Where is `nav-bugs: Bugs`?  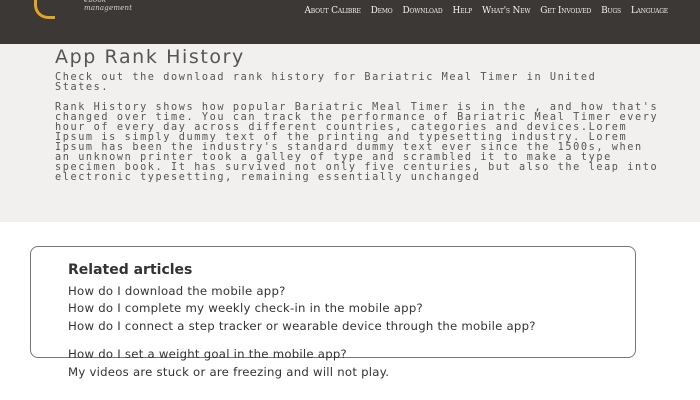 nav-bugs: Bugs is located at coordinates (611, 11).